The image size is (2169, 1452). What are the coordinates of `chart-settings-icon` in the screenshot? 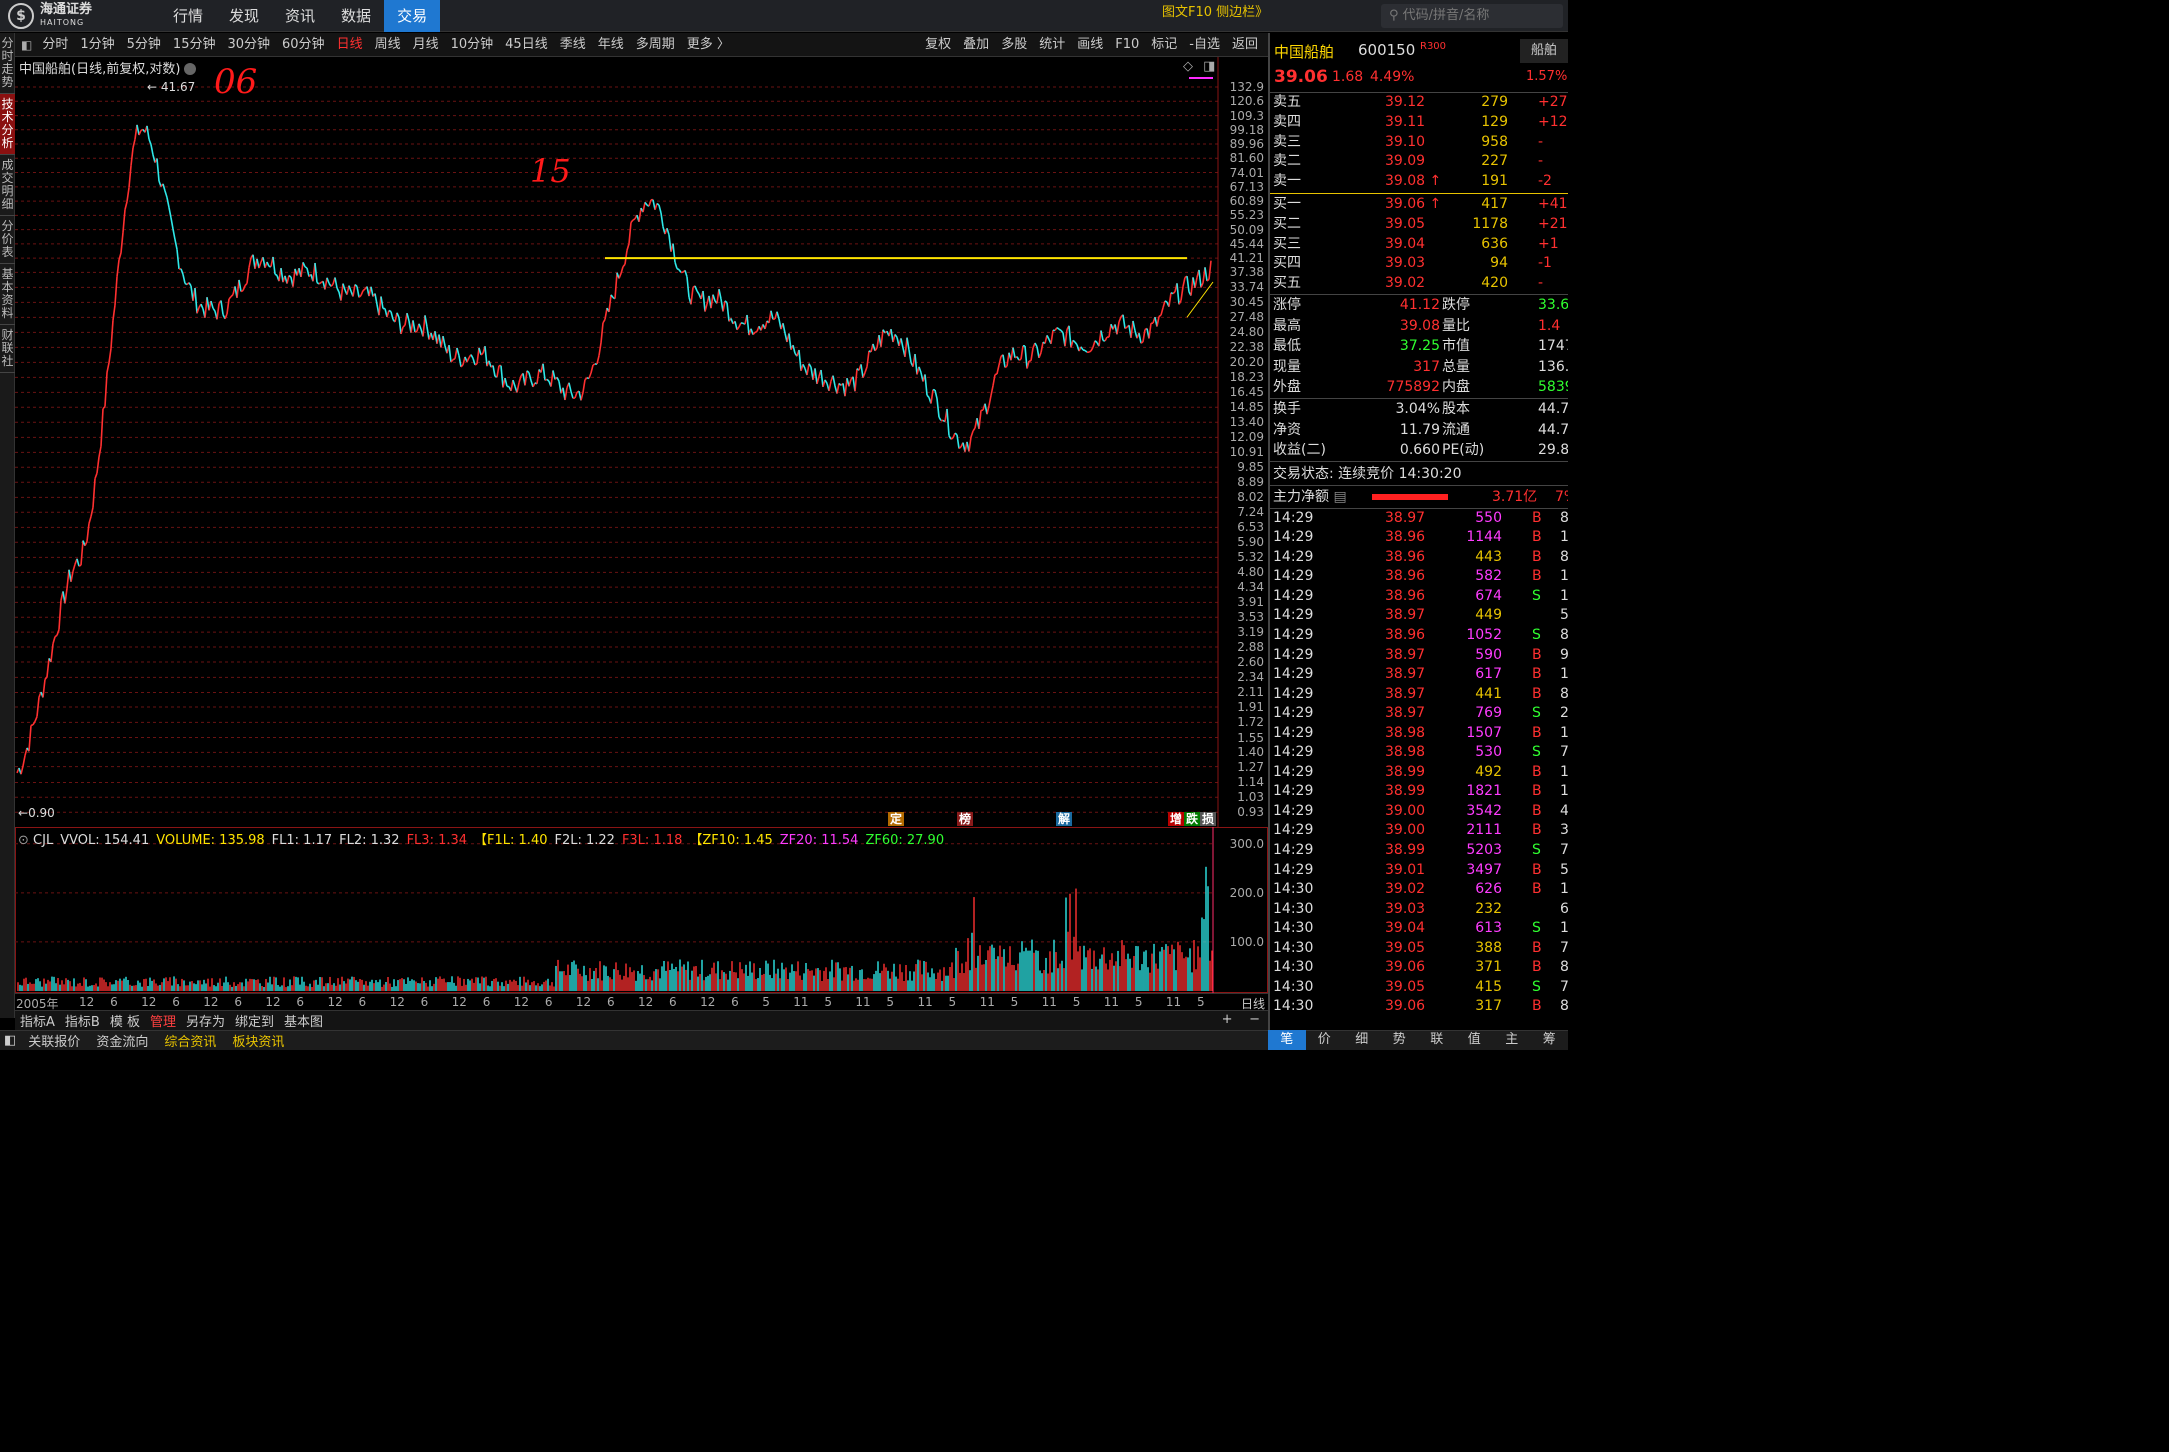 It's located at (190, 69).